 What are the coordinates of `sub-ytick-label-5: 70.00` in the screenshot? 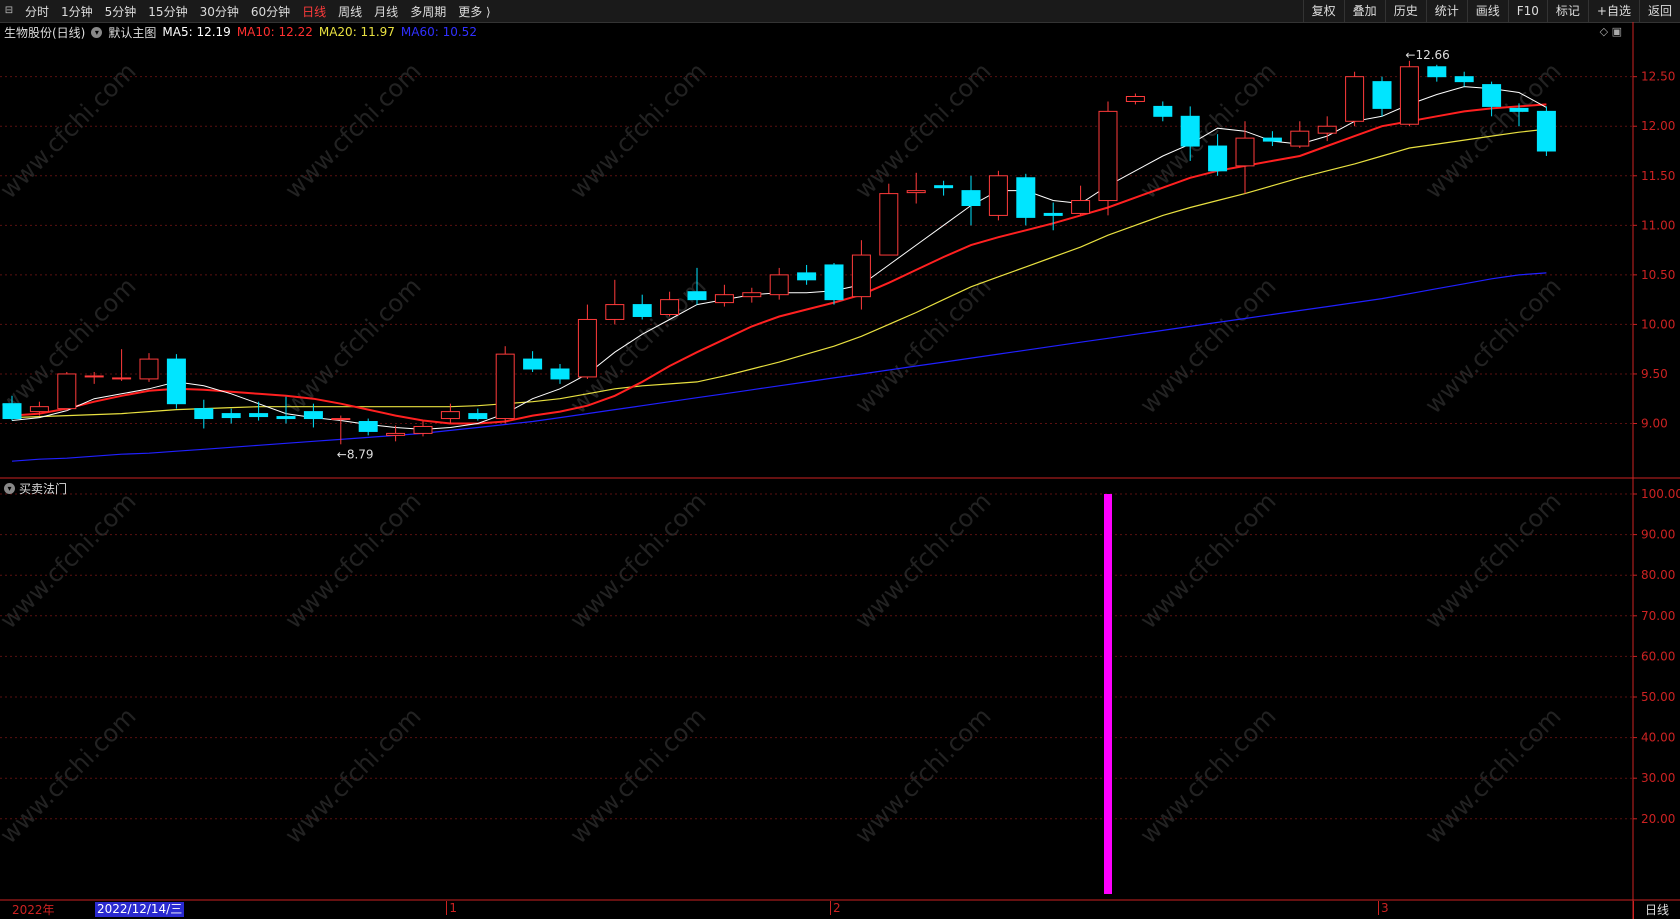 It's located at (1658, 616).